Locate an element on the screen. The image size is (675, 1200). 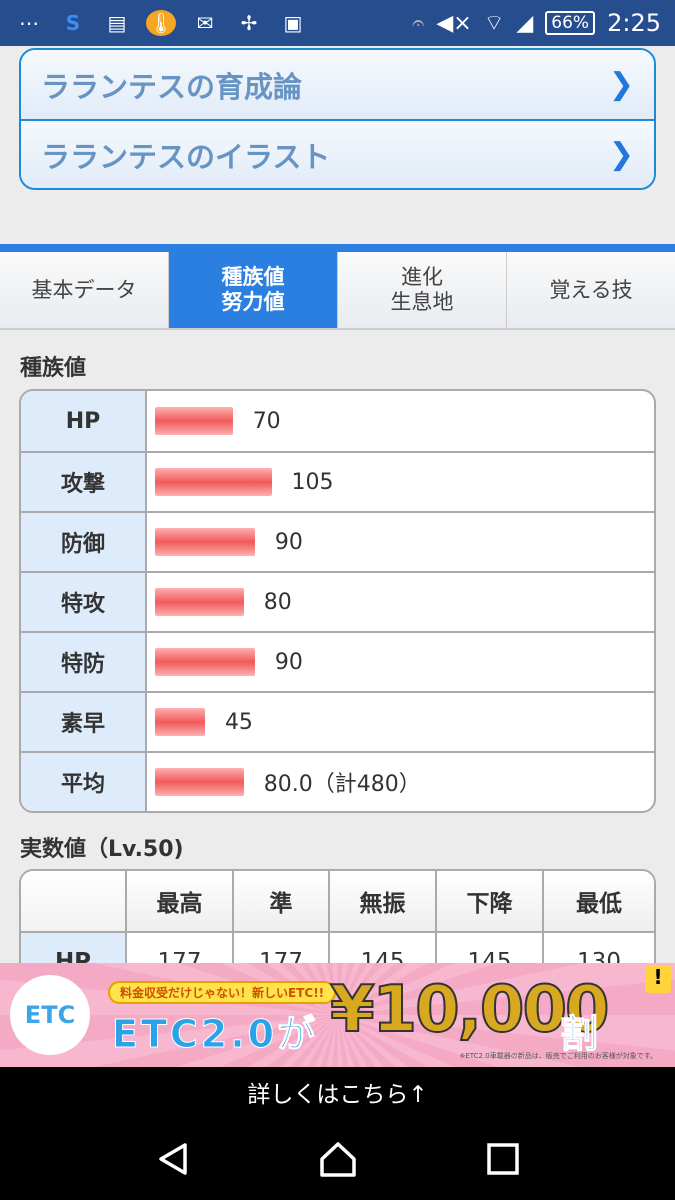
ad-info-badge: ! is located at coordinates (658, 979).